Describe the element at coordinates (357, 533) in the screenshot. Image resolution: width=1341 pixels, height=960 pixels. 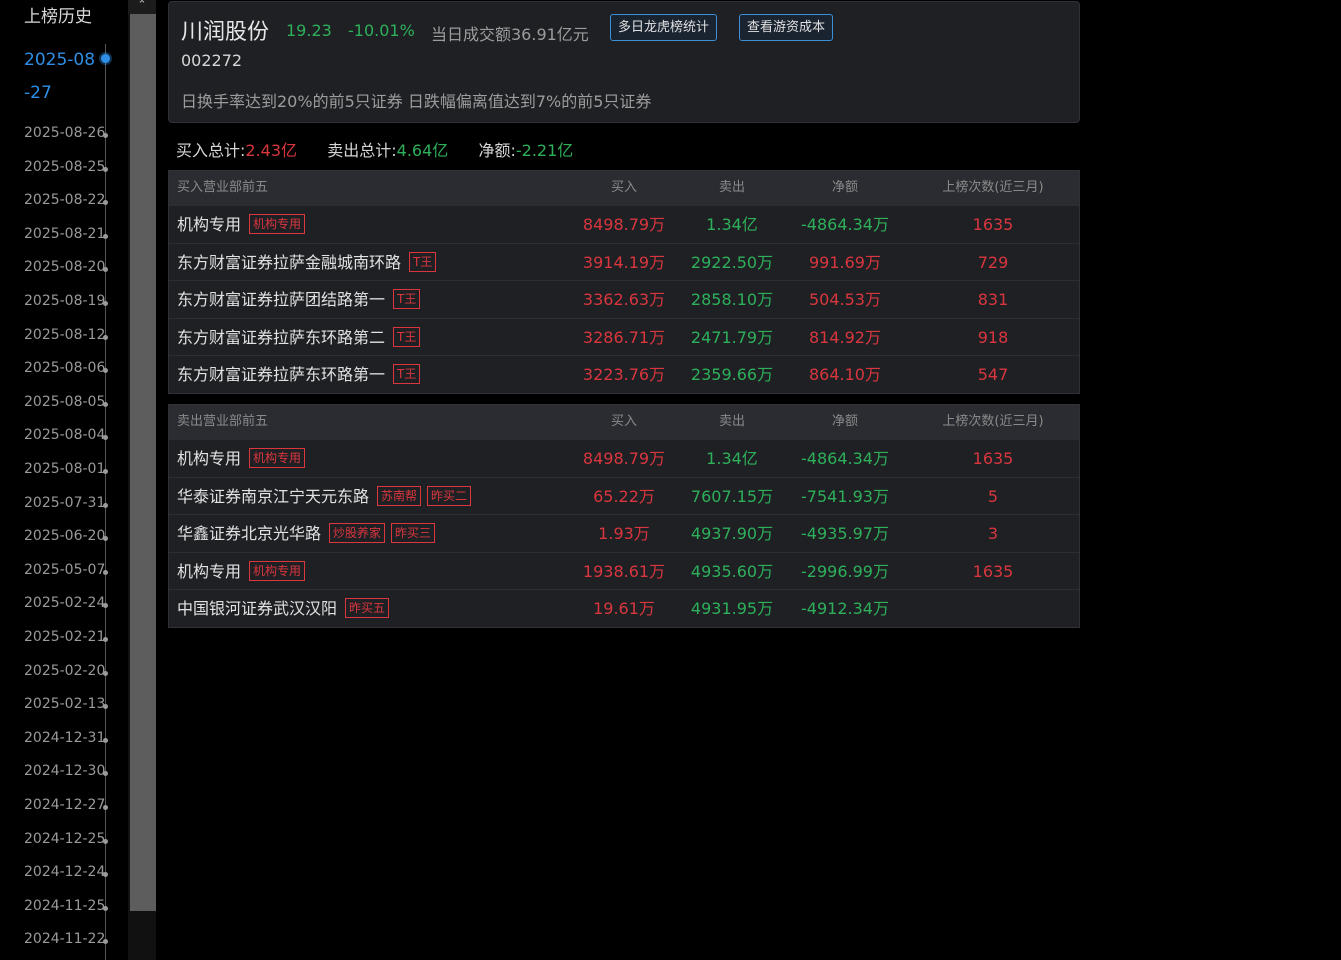
I see `broker-tag-badge: 炒股养家` at that location.